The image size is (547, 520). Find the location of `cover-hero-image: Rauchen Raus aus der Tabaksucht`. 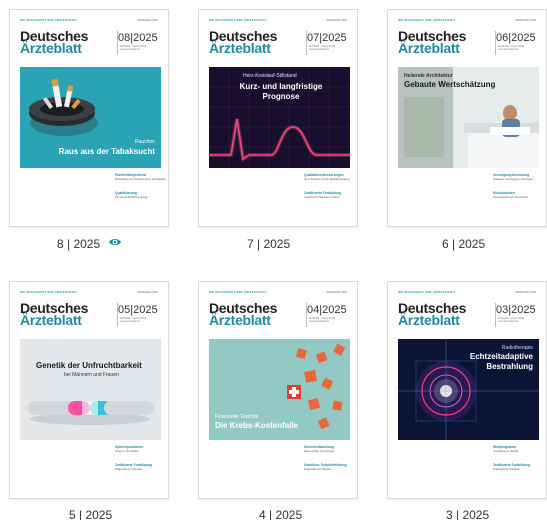

cover-hero-image: Rauchen Raus aus der Tabaksucht is located at coordinates (90, 117).